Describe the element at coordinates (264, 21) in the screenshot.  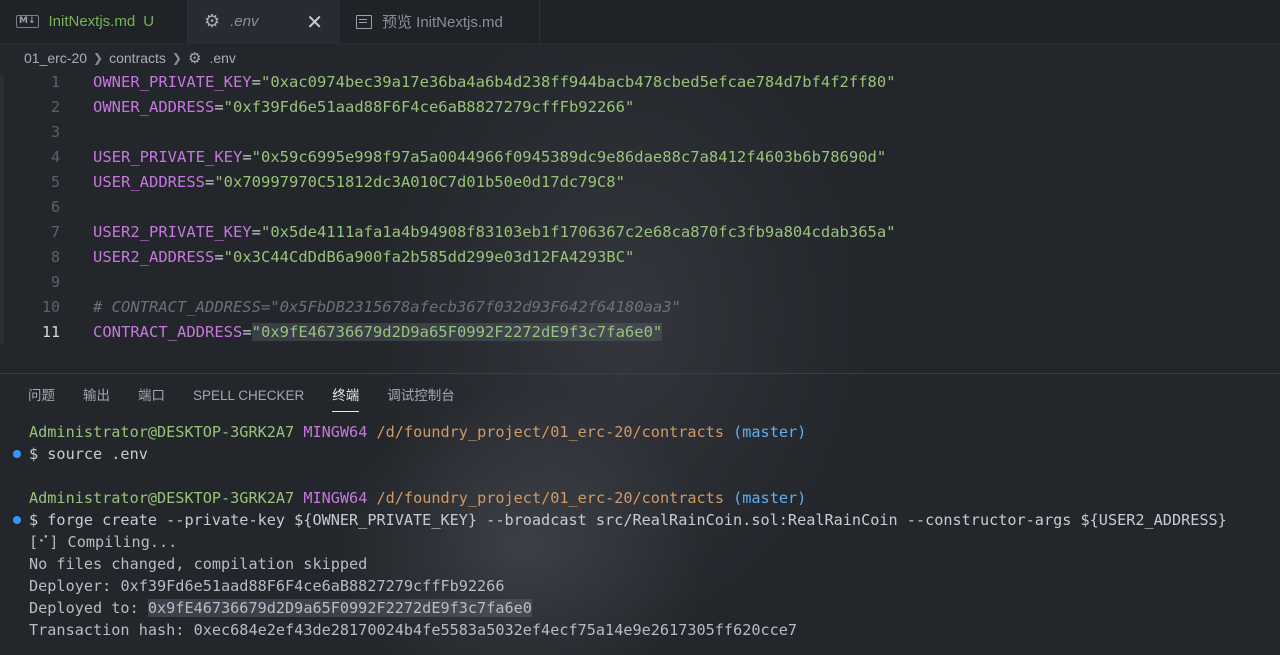
I see `tab-env: ⚙ .env ✕` at that location.